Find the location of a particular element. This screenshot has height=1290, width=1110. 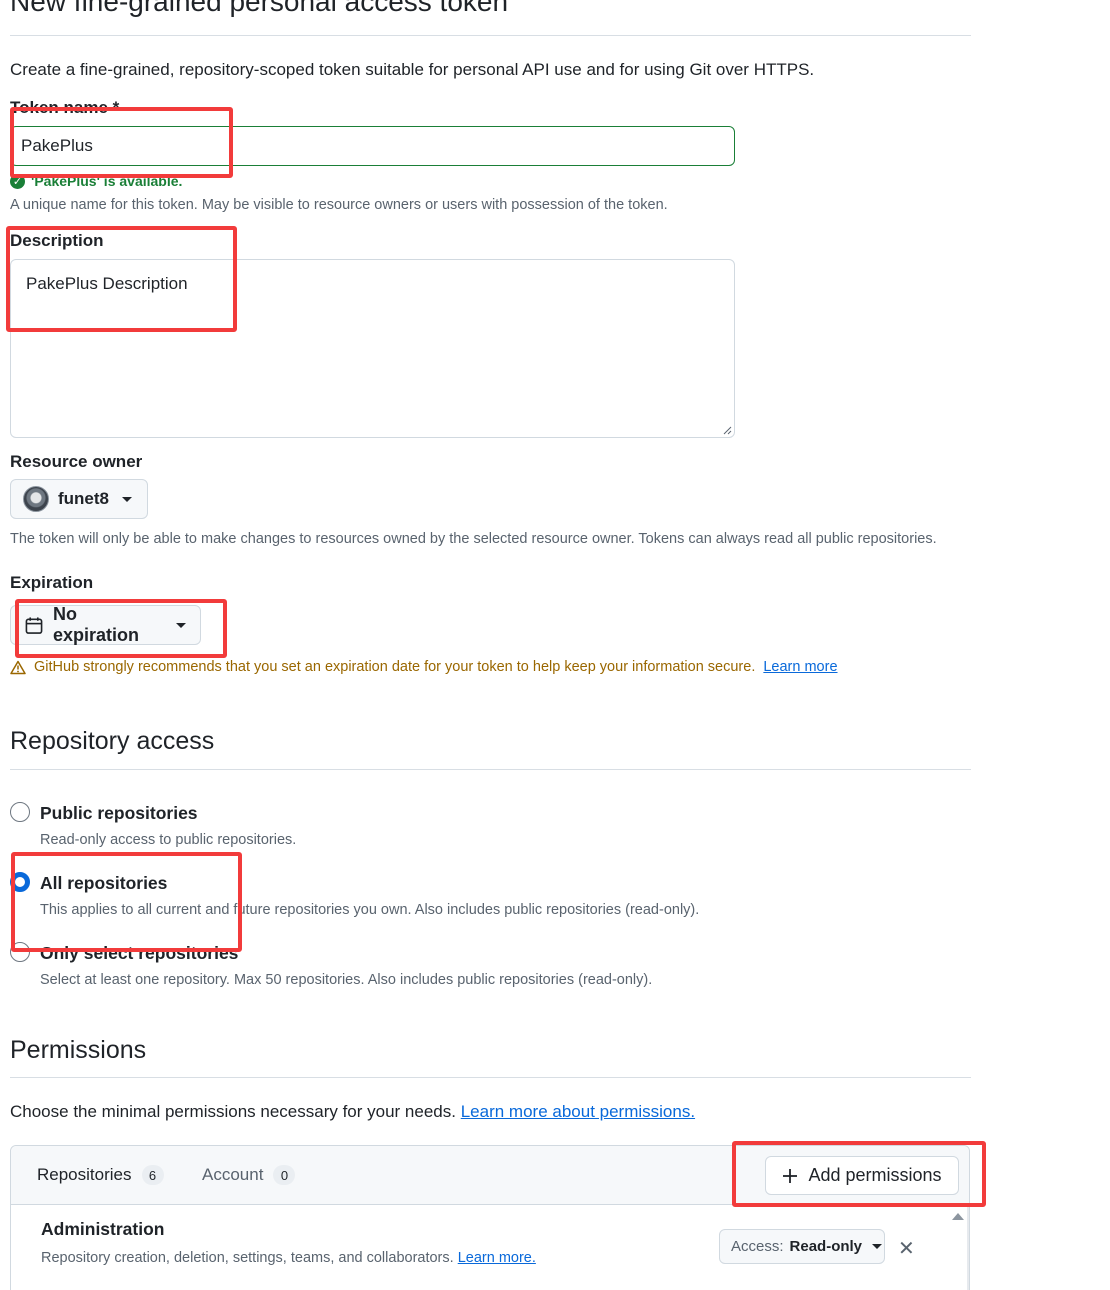

access-key: Access: is located at coordinates (757, 1246).